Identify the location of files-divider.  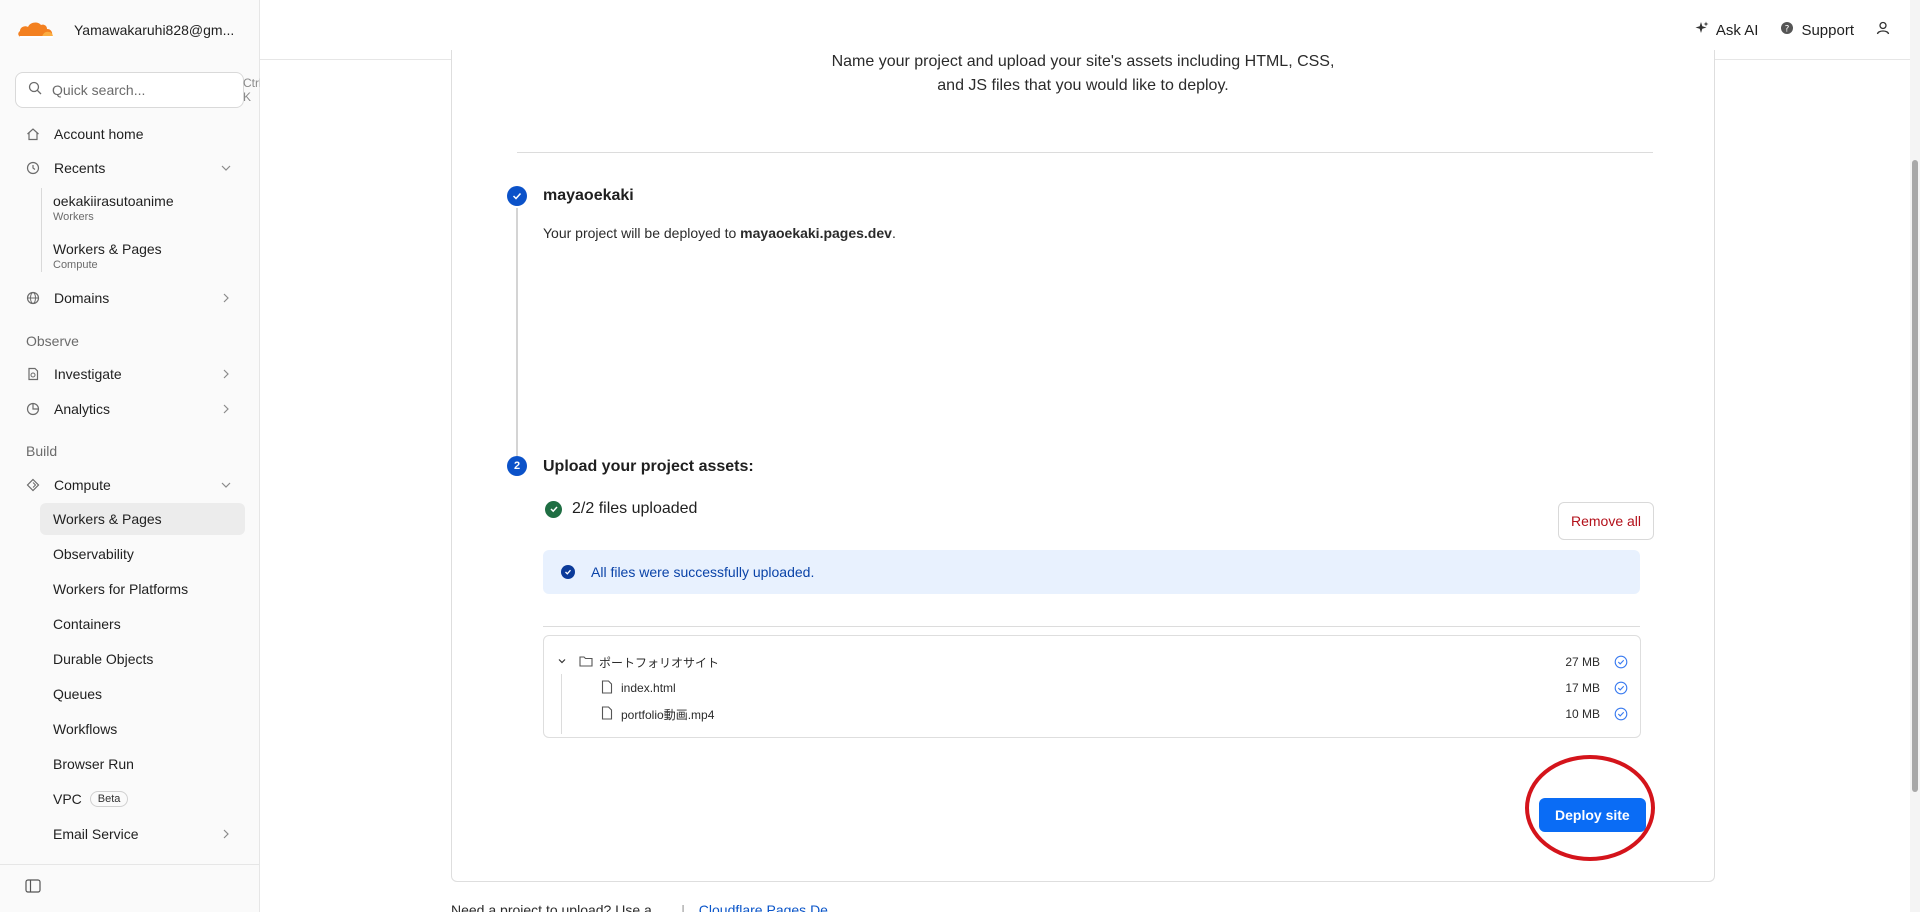
(1091, 626).